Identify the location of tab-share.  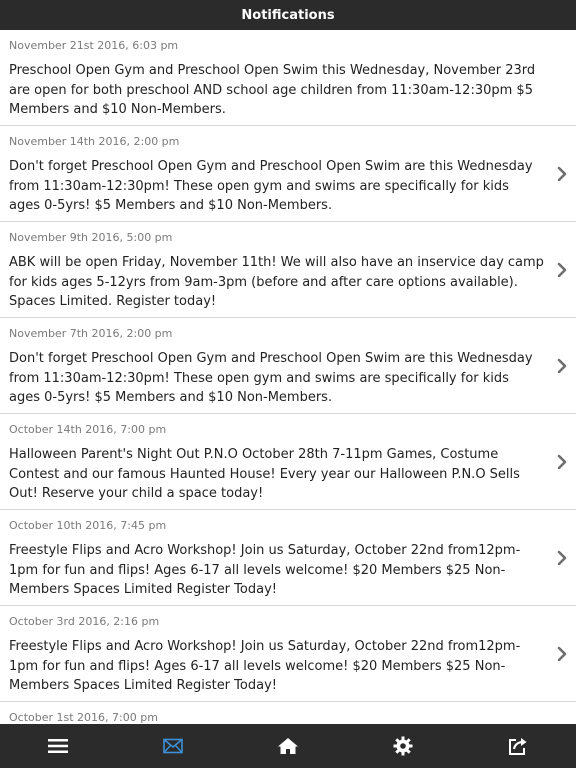
(518, 746).